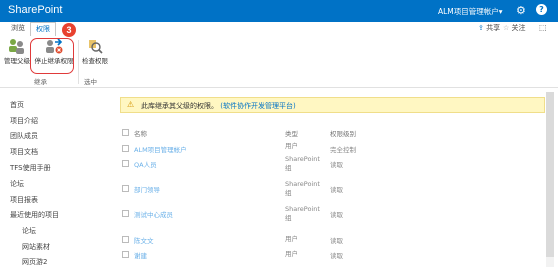 Image resolution: width=558 pixels, height=267 pixels. I want to click on manage-parent-button: 管理父级, so click(17, 51).